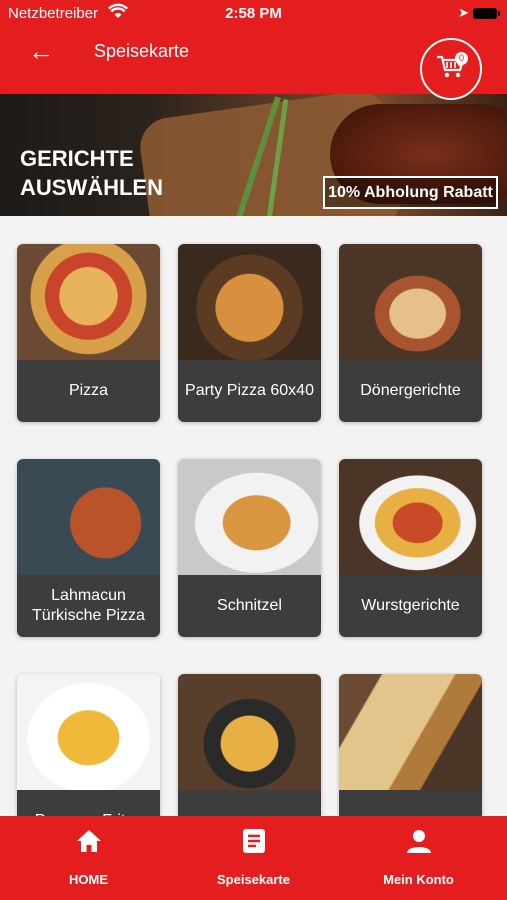 This screenshot has width=507, height=900. I want to click on clock: 2:58 PM, so click(253, 13).